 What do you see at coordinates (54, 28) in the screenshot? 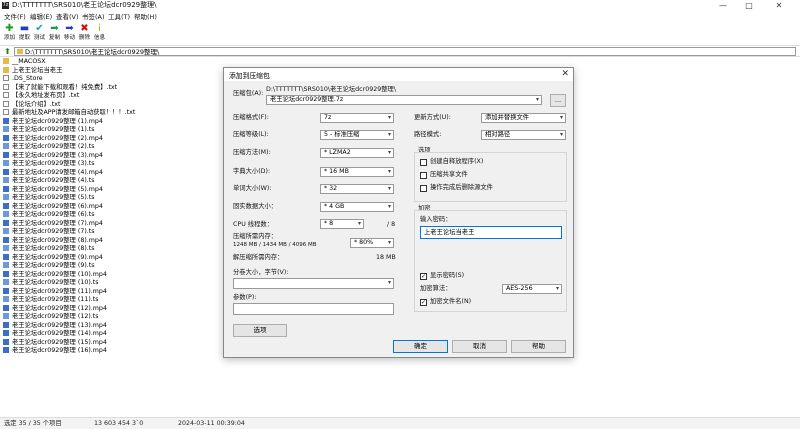
I see `copy-arrow-icon: ➡` at bounding box center [54, 28].